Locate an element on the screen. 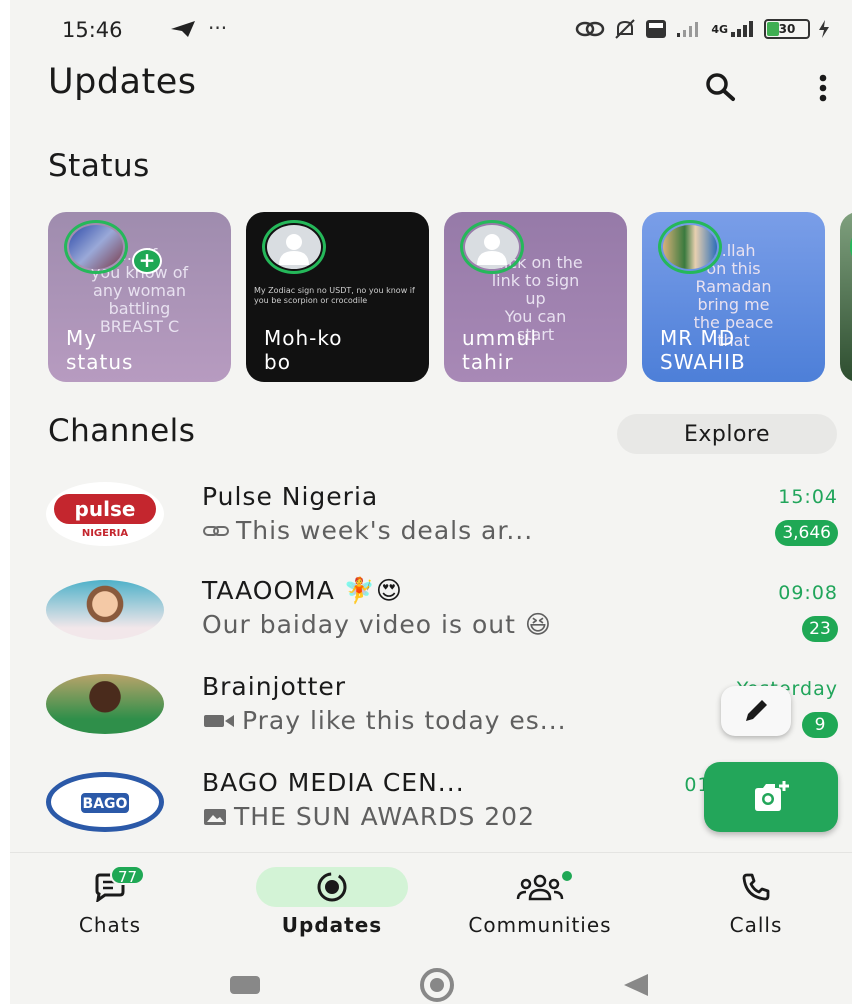 The image size is (864, 1004). system-navigation-bar is located at coordinates (431, 979).